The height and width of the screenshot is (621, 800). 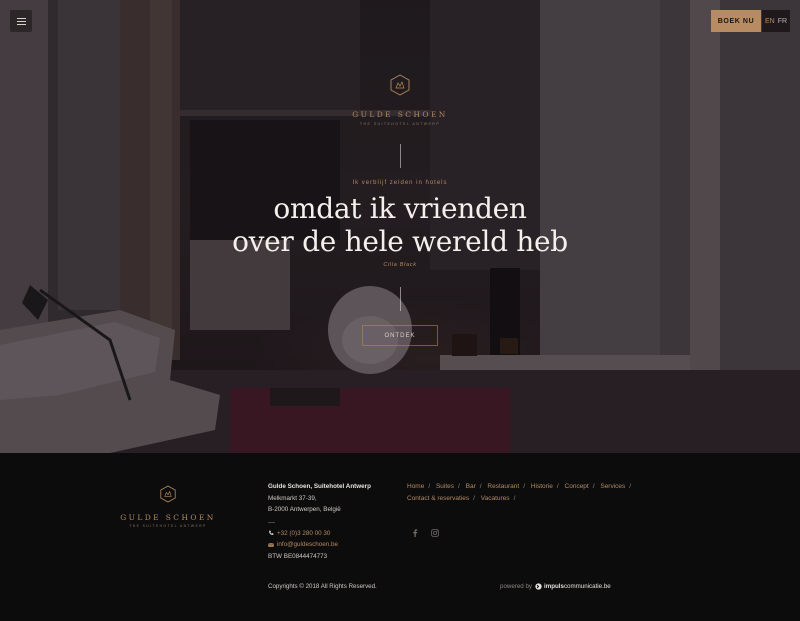 I want to click on footer-brand-name: GULDE SCHOEN, so click(x=168, y=517).